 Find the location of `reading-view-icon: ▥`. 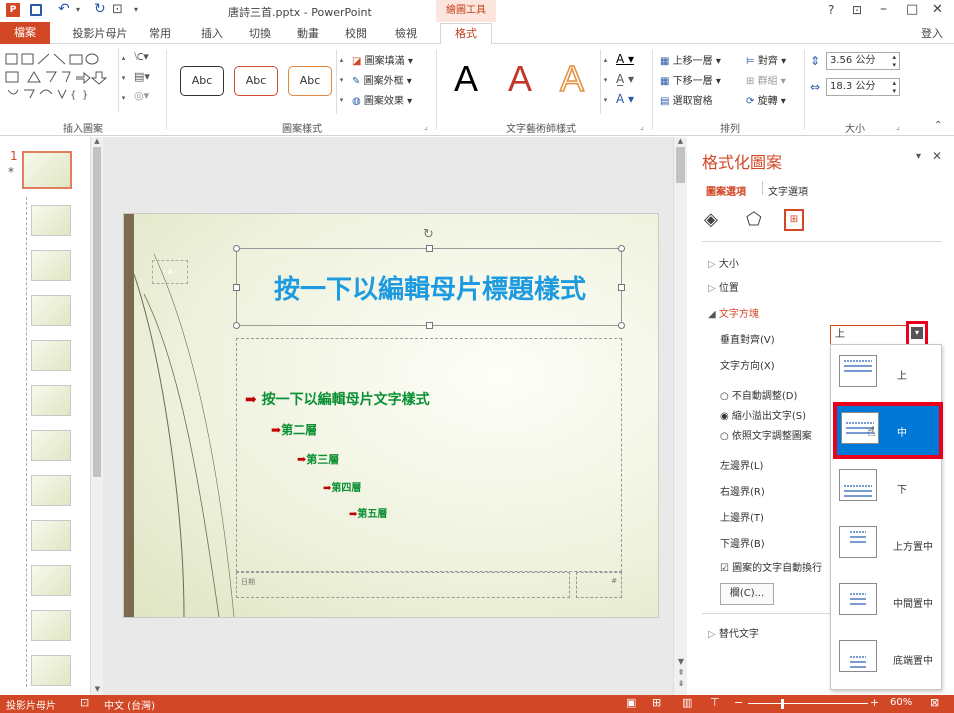

reading-view-icon: ▥ is located at coordinates (687, 702).